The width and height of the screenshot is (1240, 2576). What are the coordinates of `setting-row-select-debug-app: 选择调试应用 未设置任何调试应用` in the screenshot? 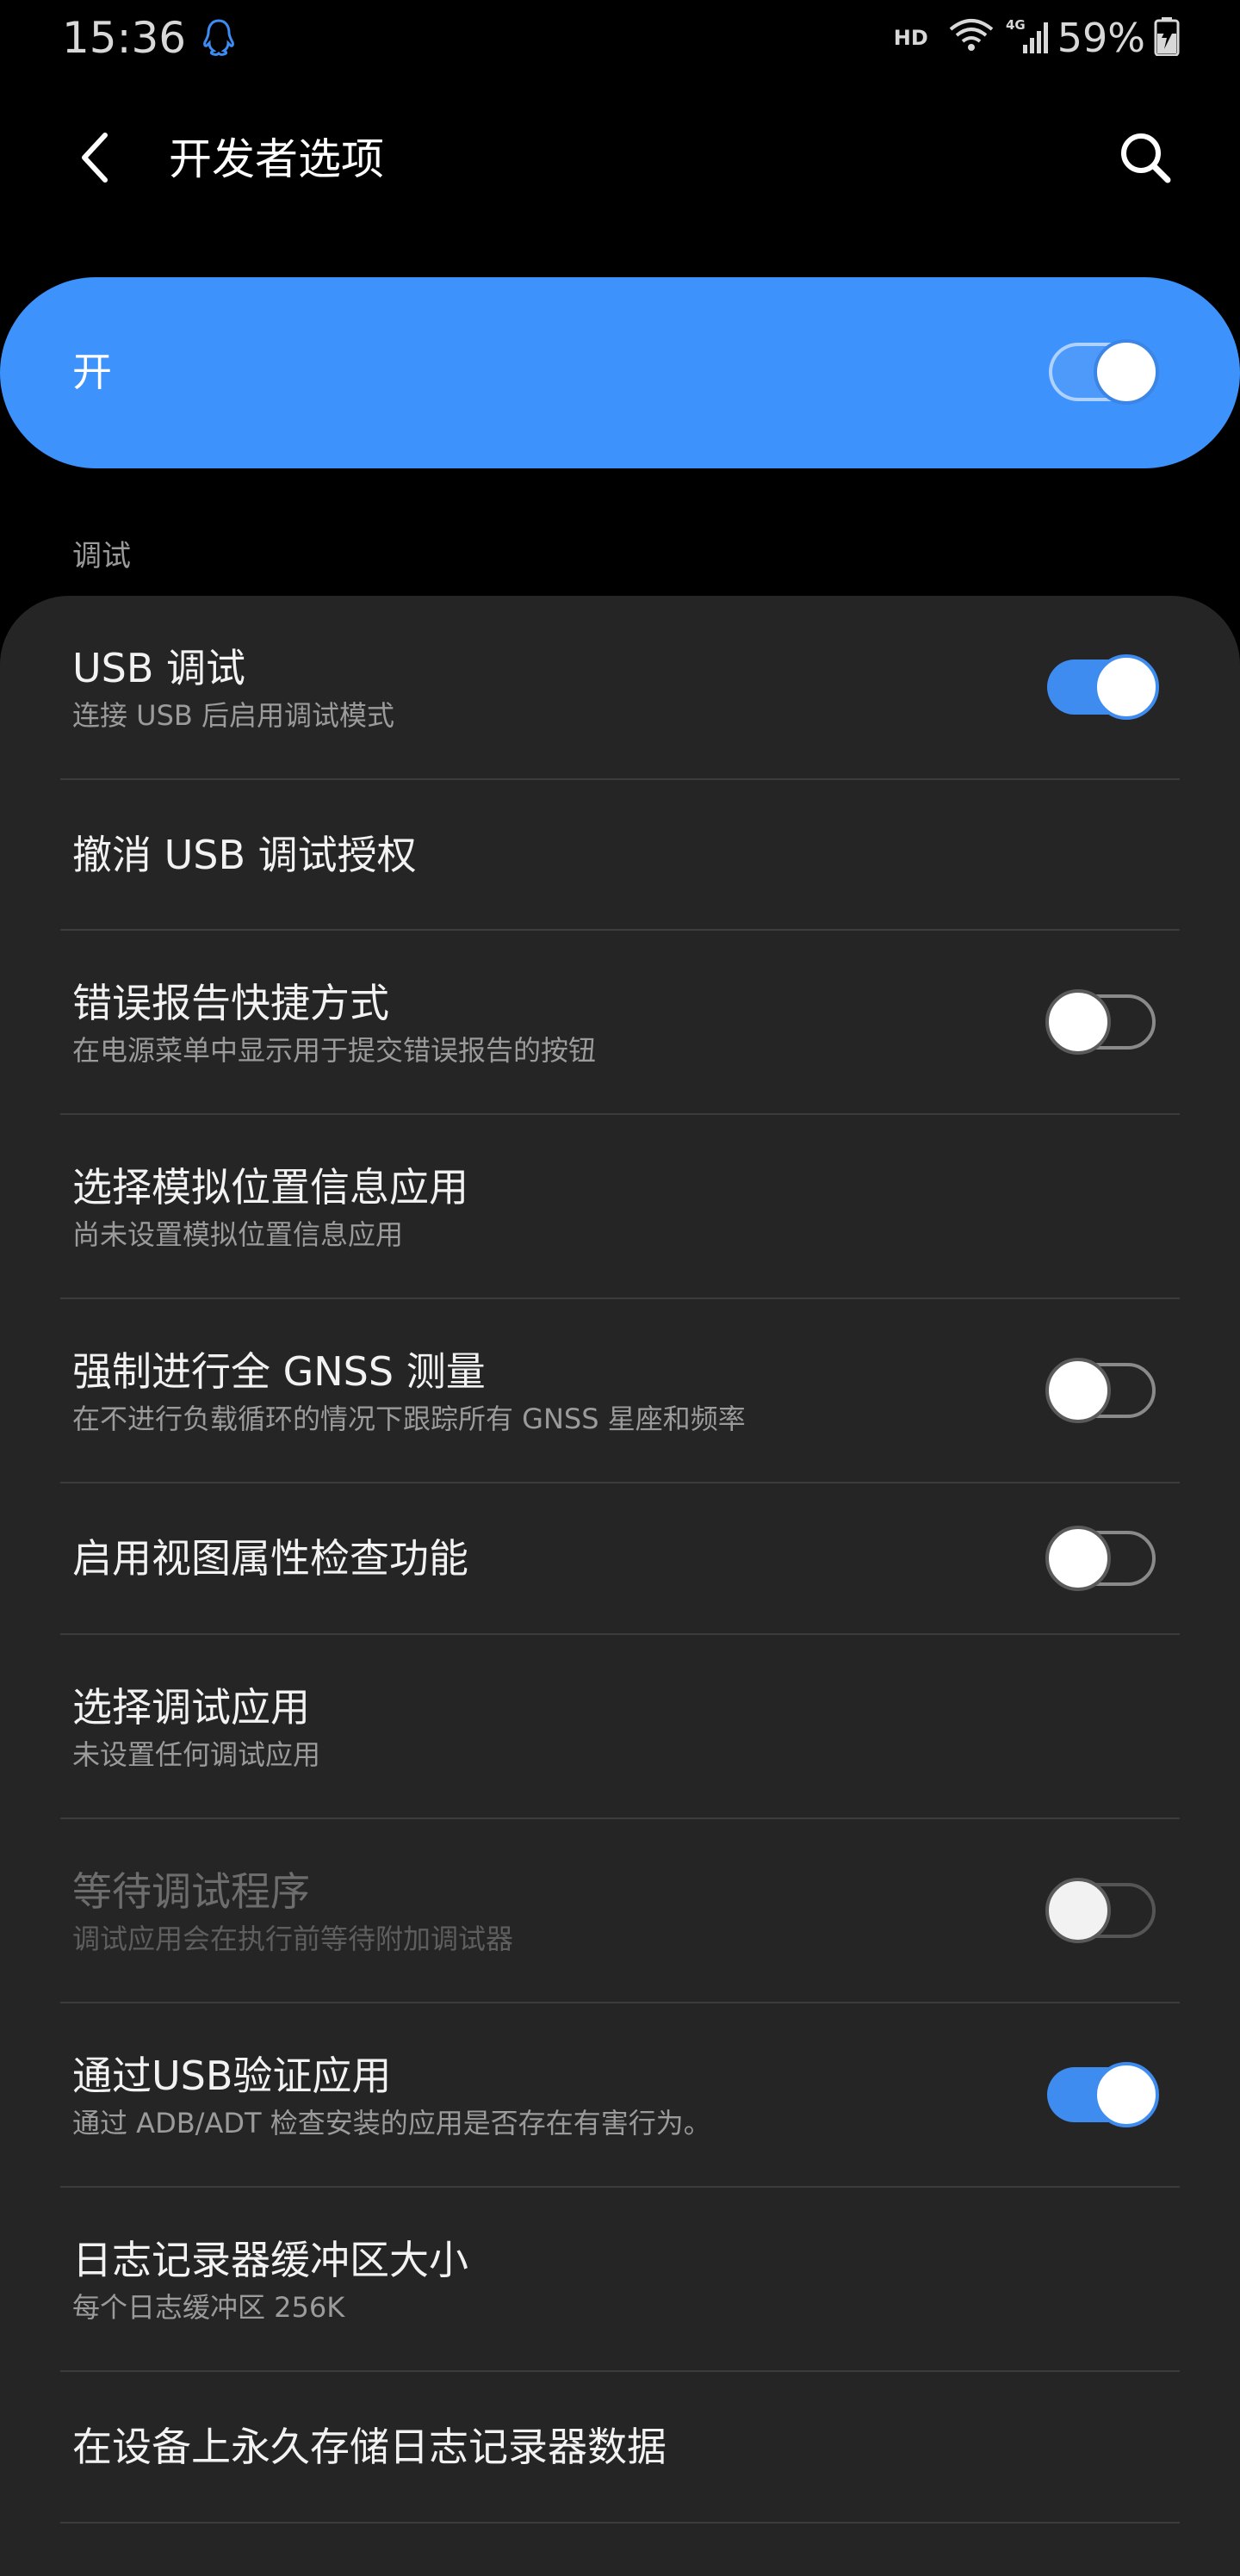 It's located at (620, 1727).